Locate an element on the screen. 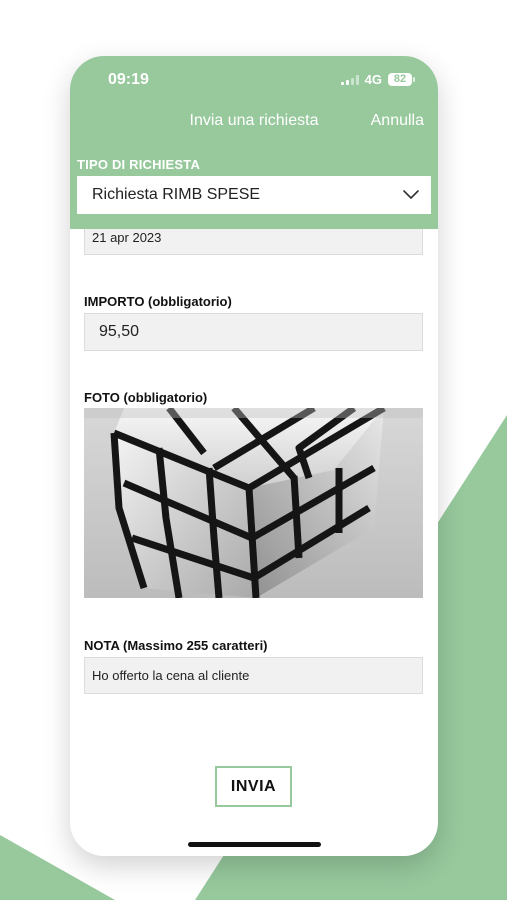  amount-label: IMPORTO (obbligatorio) is located at coordinates (158, 301).